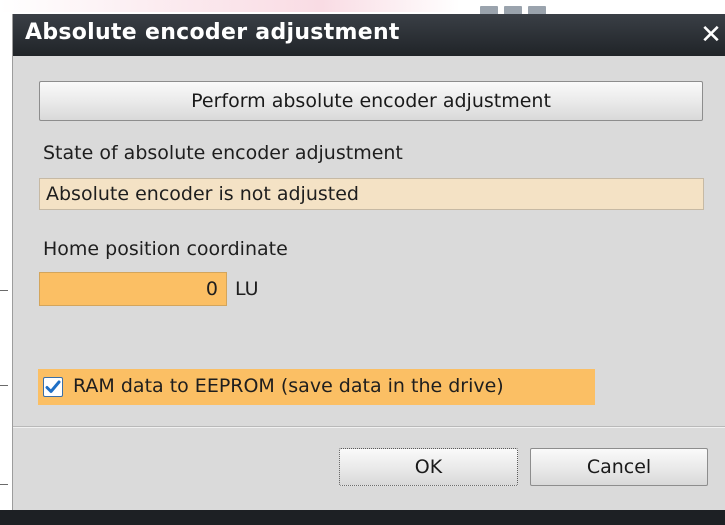 The image size is (725, 525). I want to click on home-position-unit: LU, so click(247, 289).